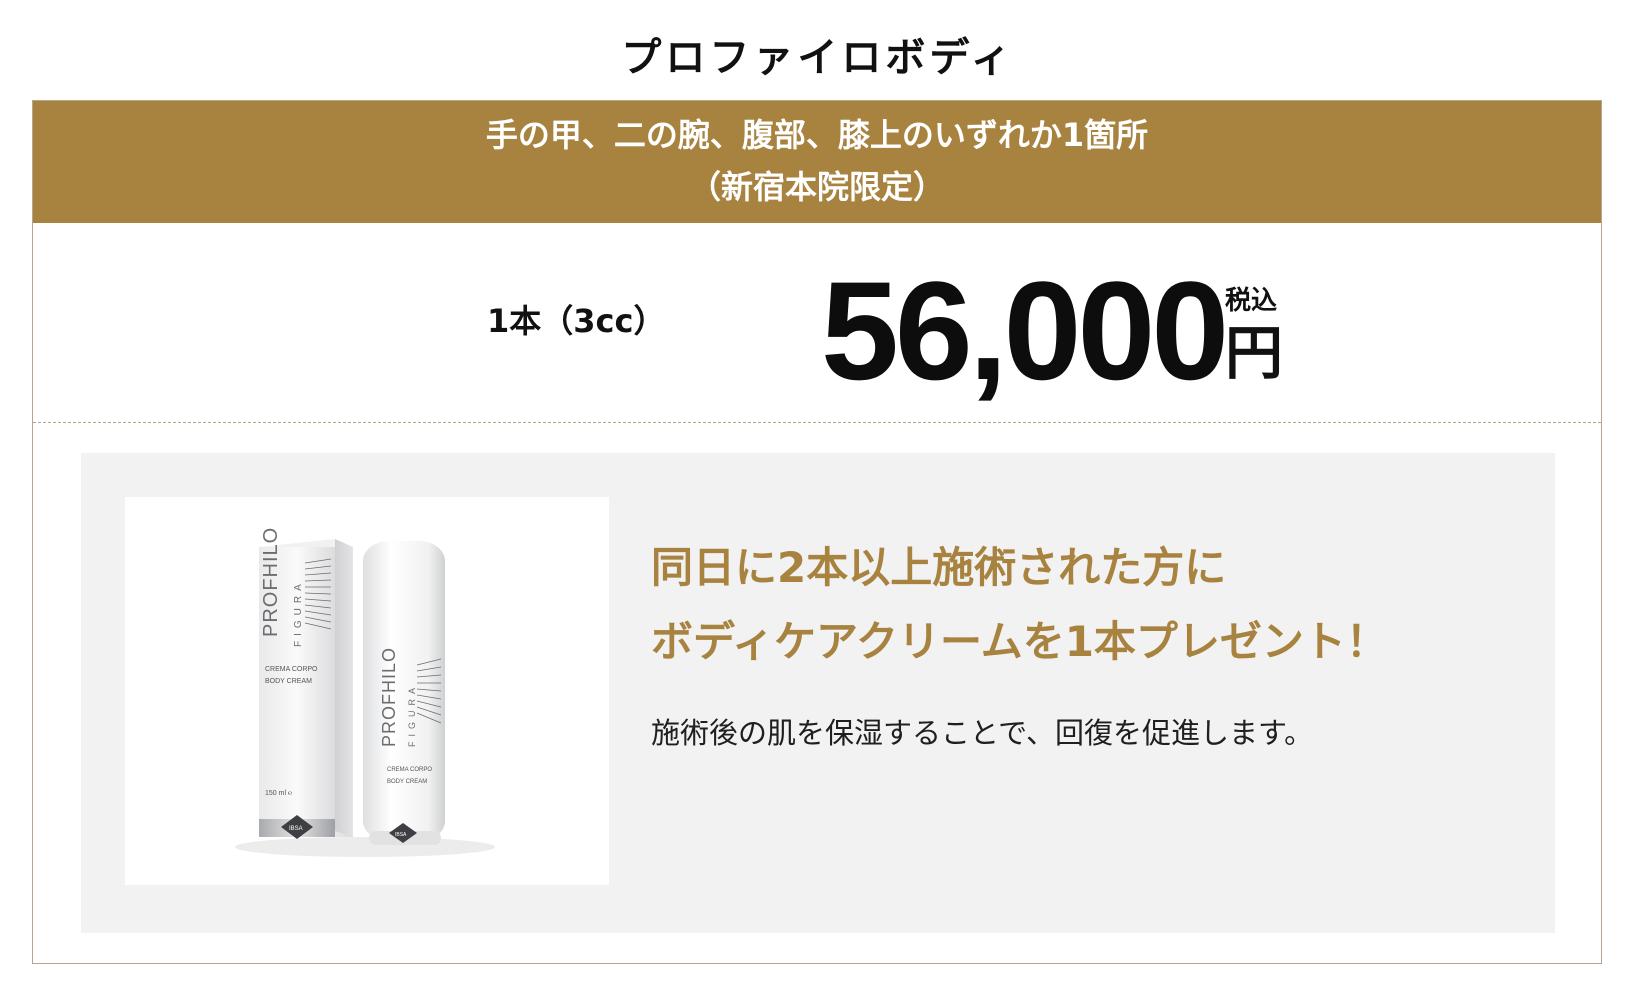 This screenshot has height=990, width=1636. I want to click on clinic-limit-text: （新宿本院限定）, so click(816, 187).